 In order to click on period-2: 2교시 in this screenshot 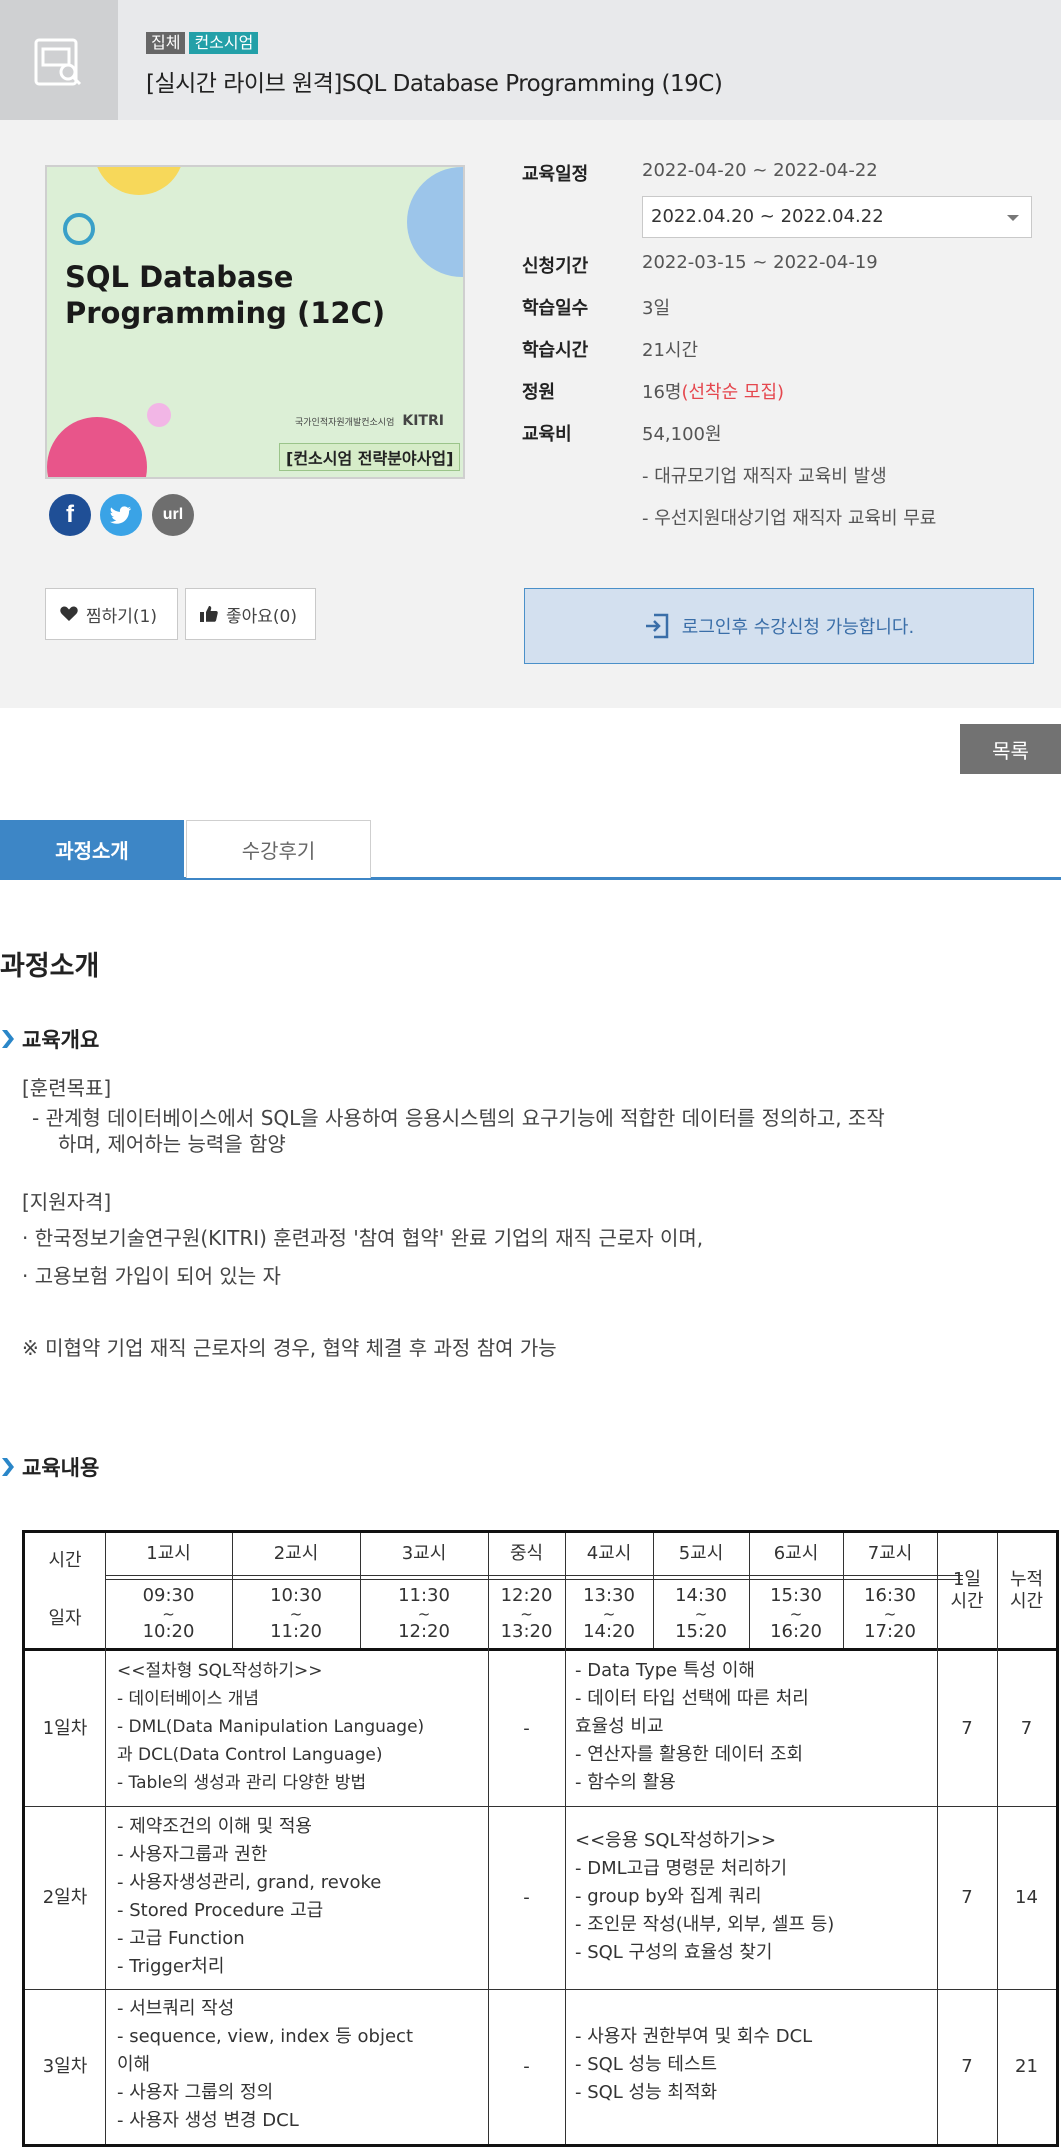, I will do `click(296, 1553)`.